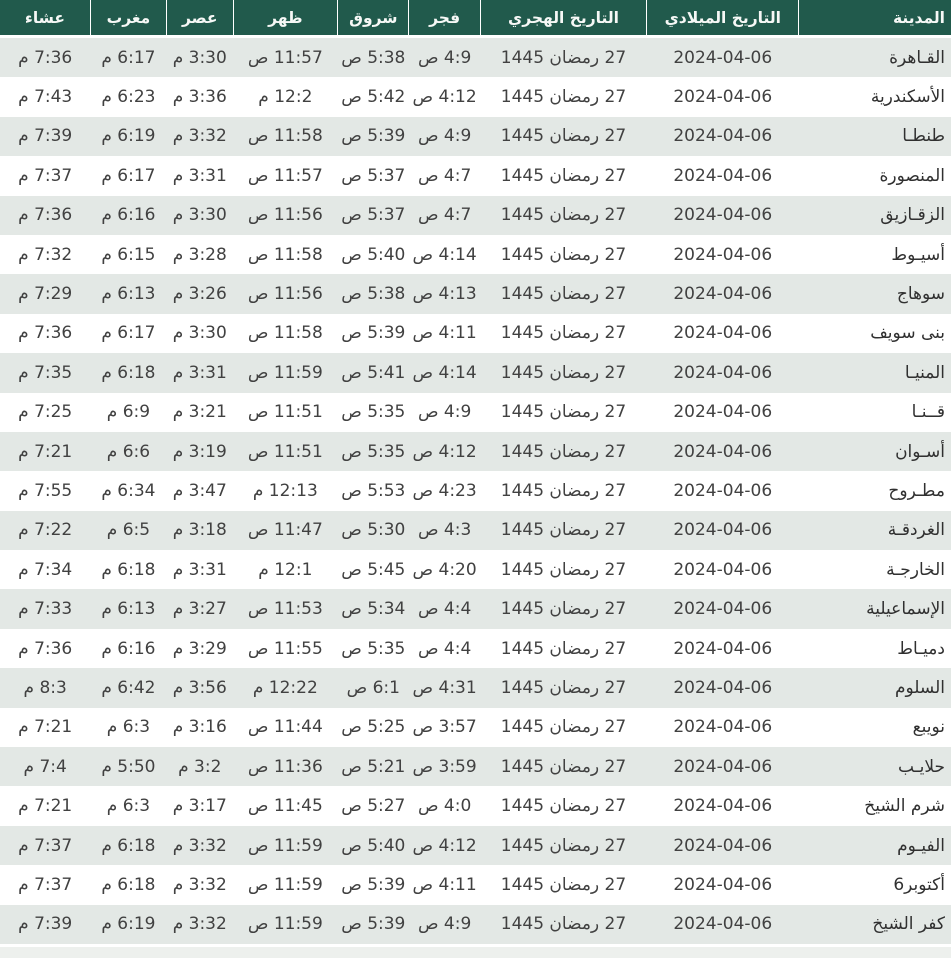 Image resolution: width=951 pixels, height=958 pixels. What do you see at coordinates (199, 530) in the screenshot?
I see `cell-asr: 3:18 م` at bounding box center [199, 530].